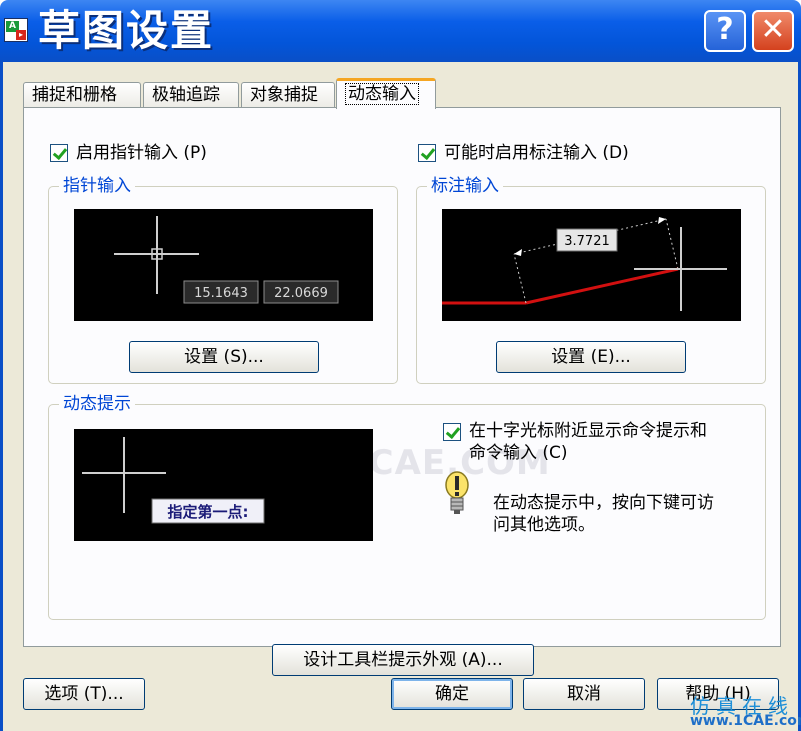  I want to click on dimension-value: 3.7721, so click(587, 241).